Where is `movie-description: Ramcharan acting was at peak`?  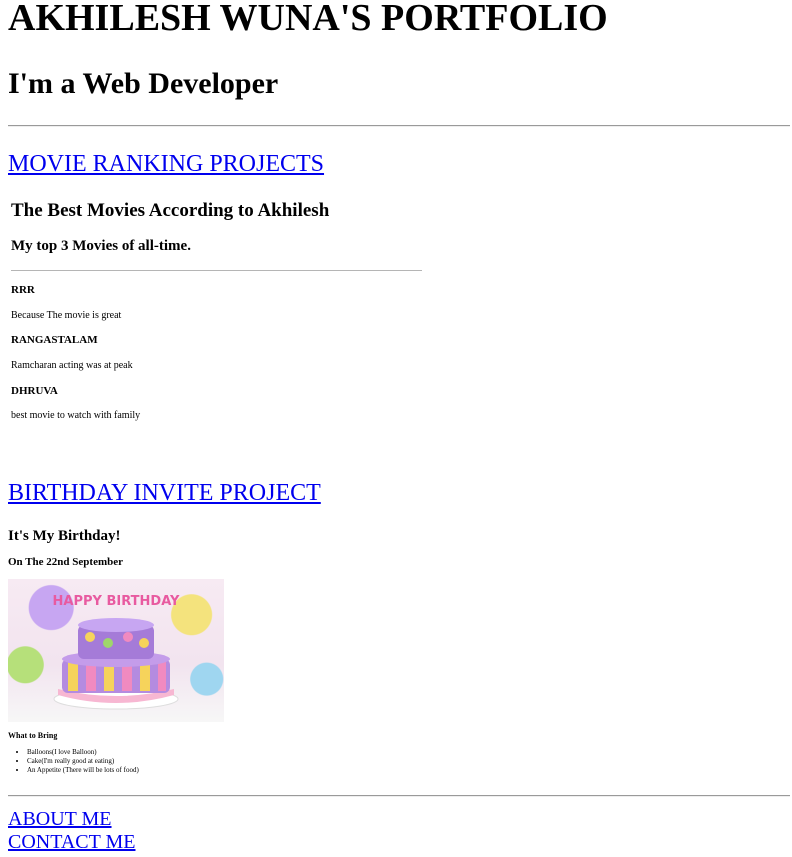
movie-description: Ramcharan acting was at peak is located at coordinates (72, 365).